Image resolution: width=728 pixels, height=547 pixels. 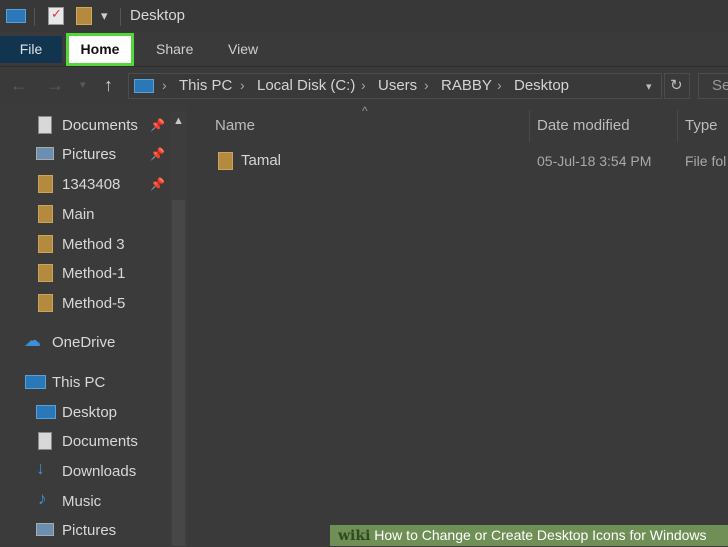 I want to click on nav-item-onedrive: ☁ OneDrive, so click(x=85, y=343).